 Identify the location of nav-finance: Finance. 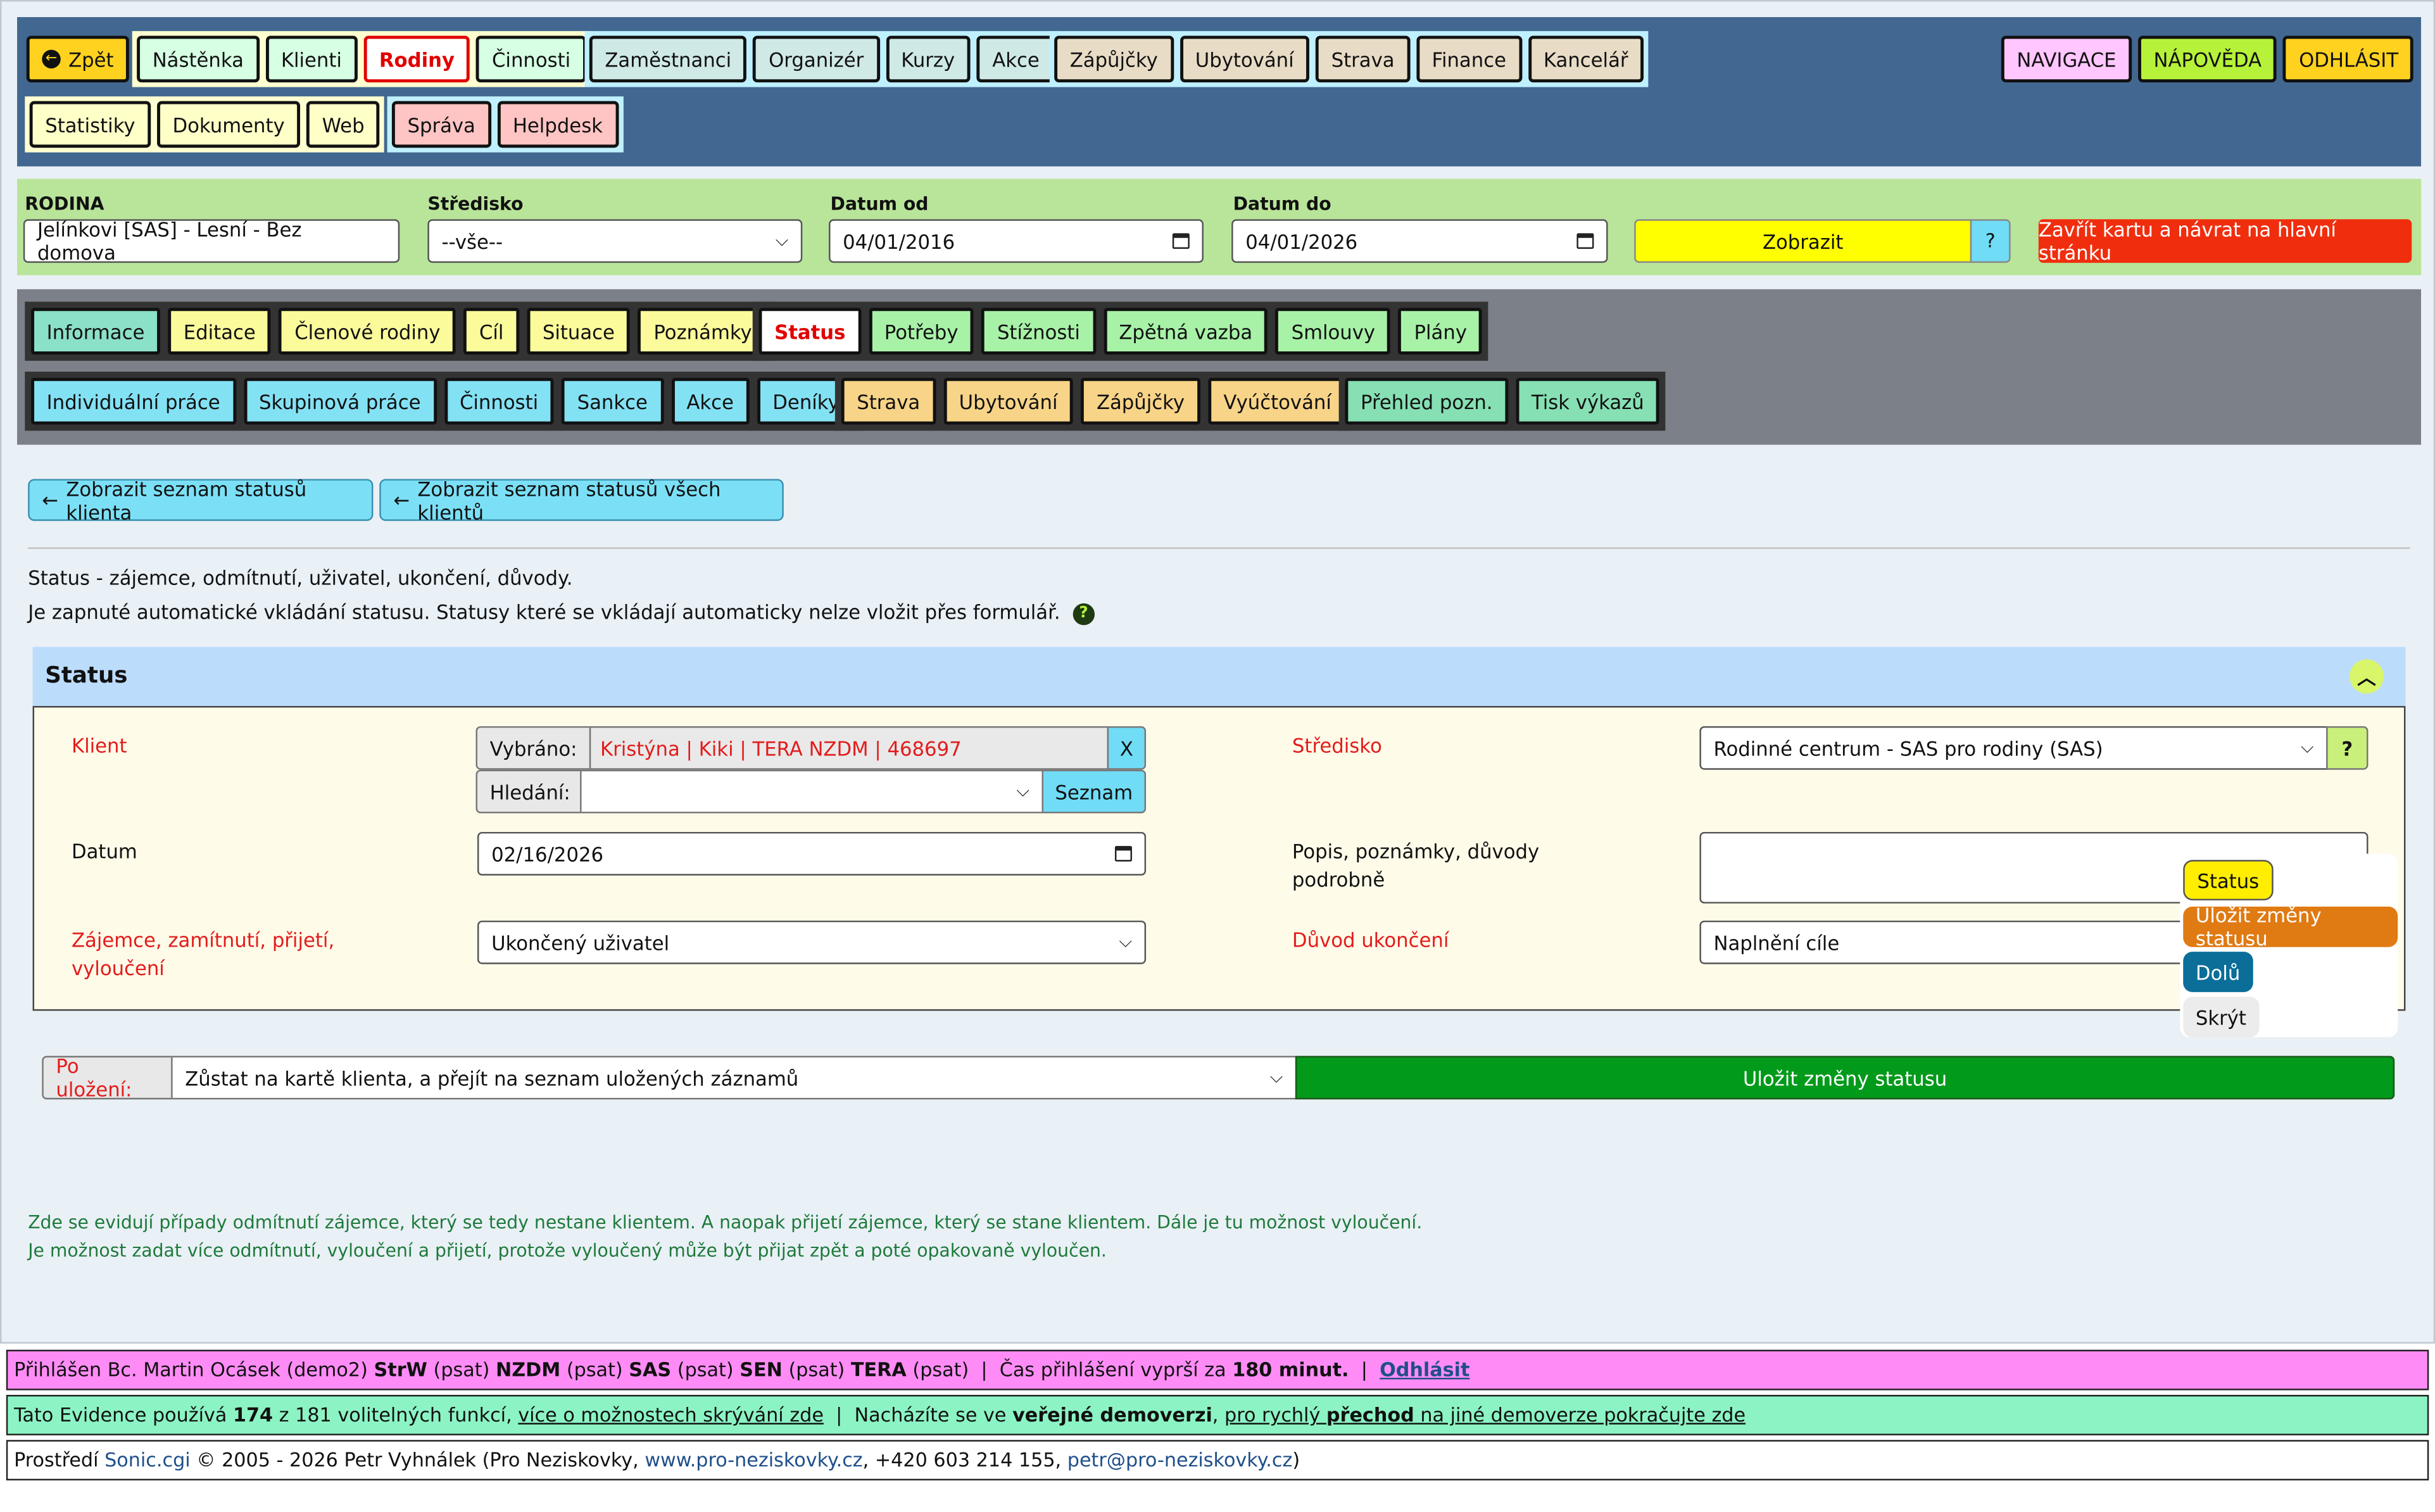
(1469, 59).